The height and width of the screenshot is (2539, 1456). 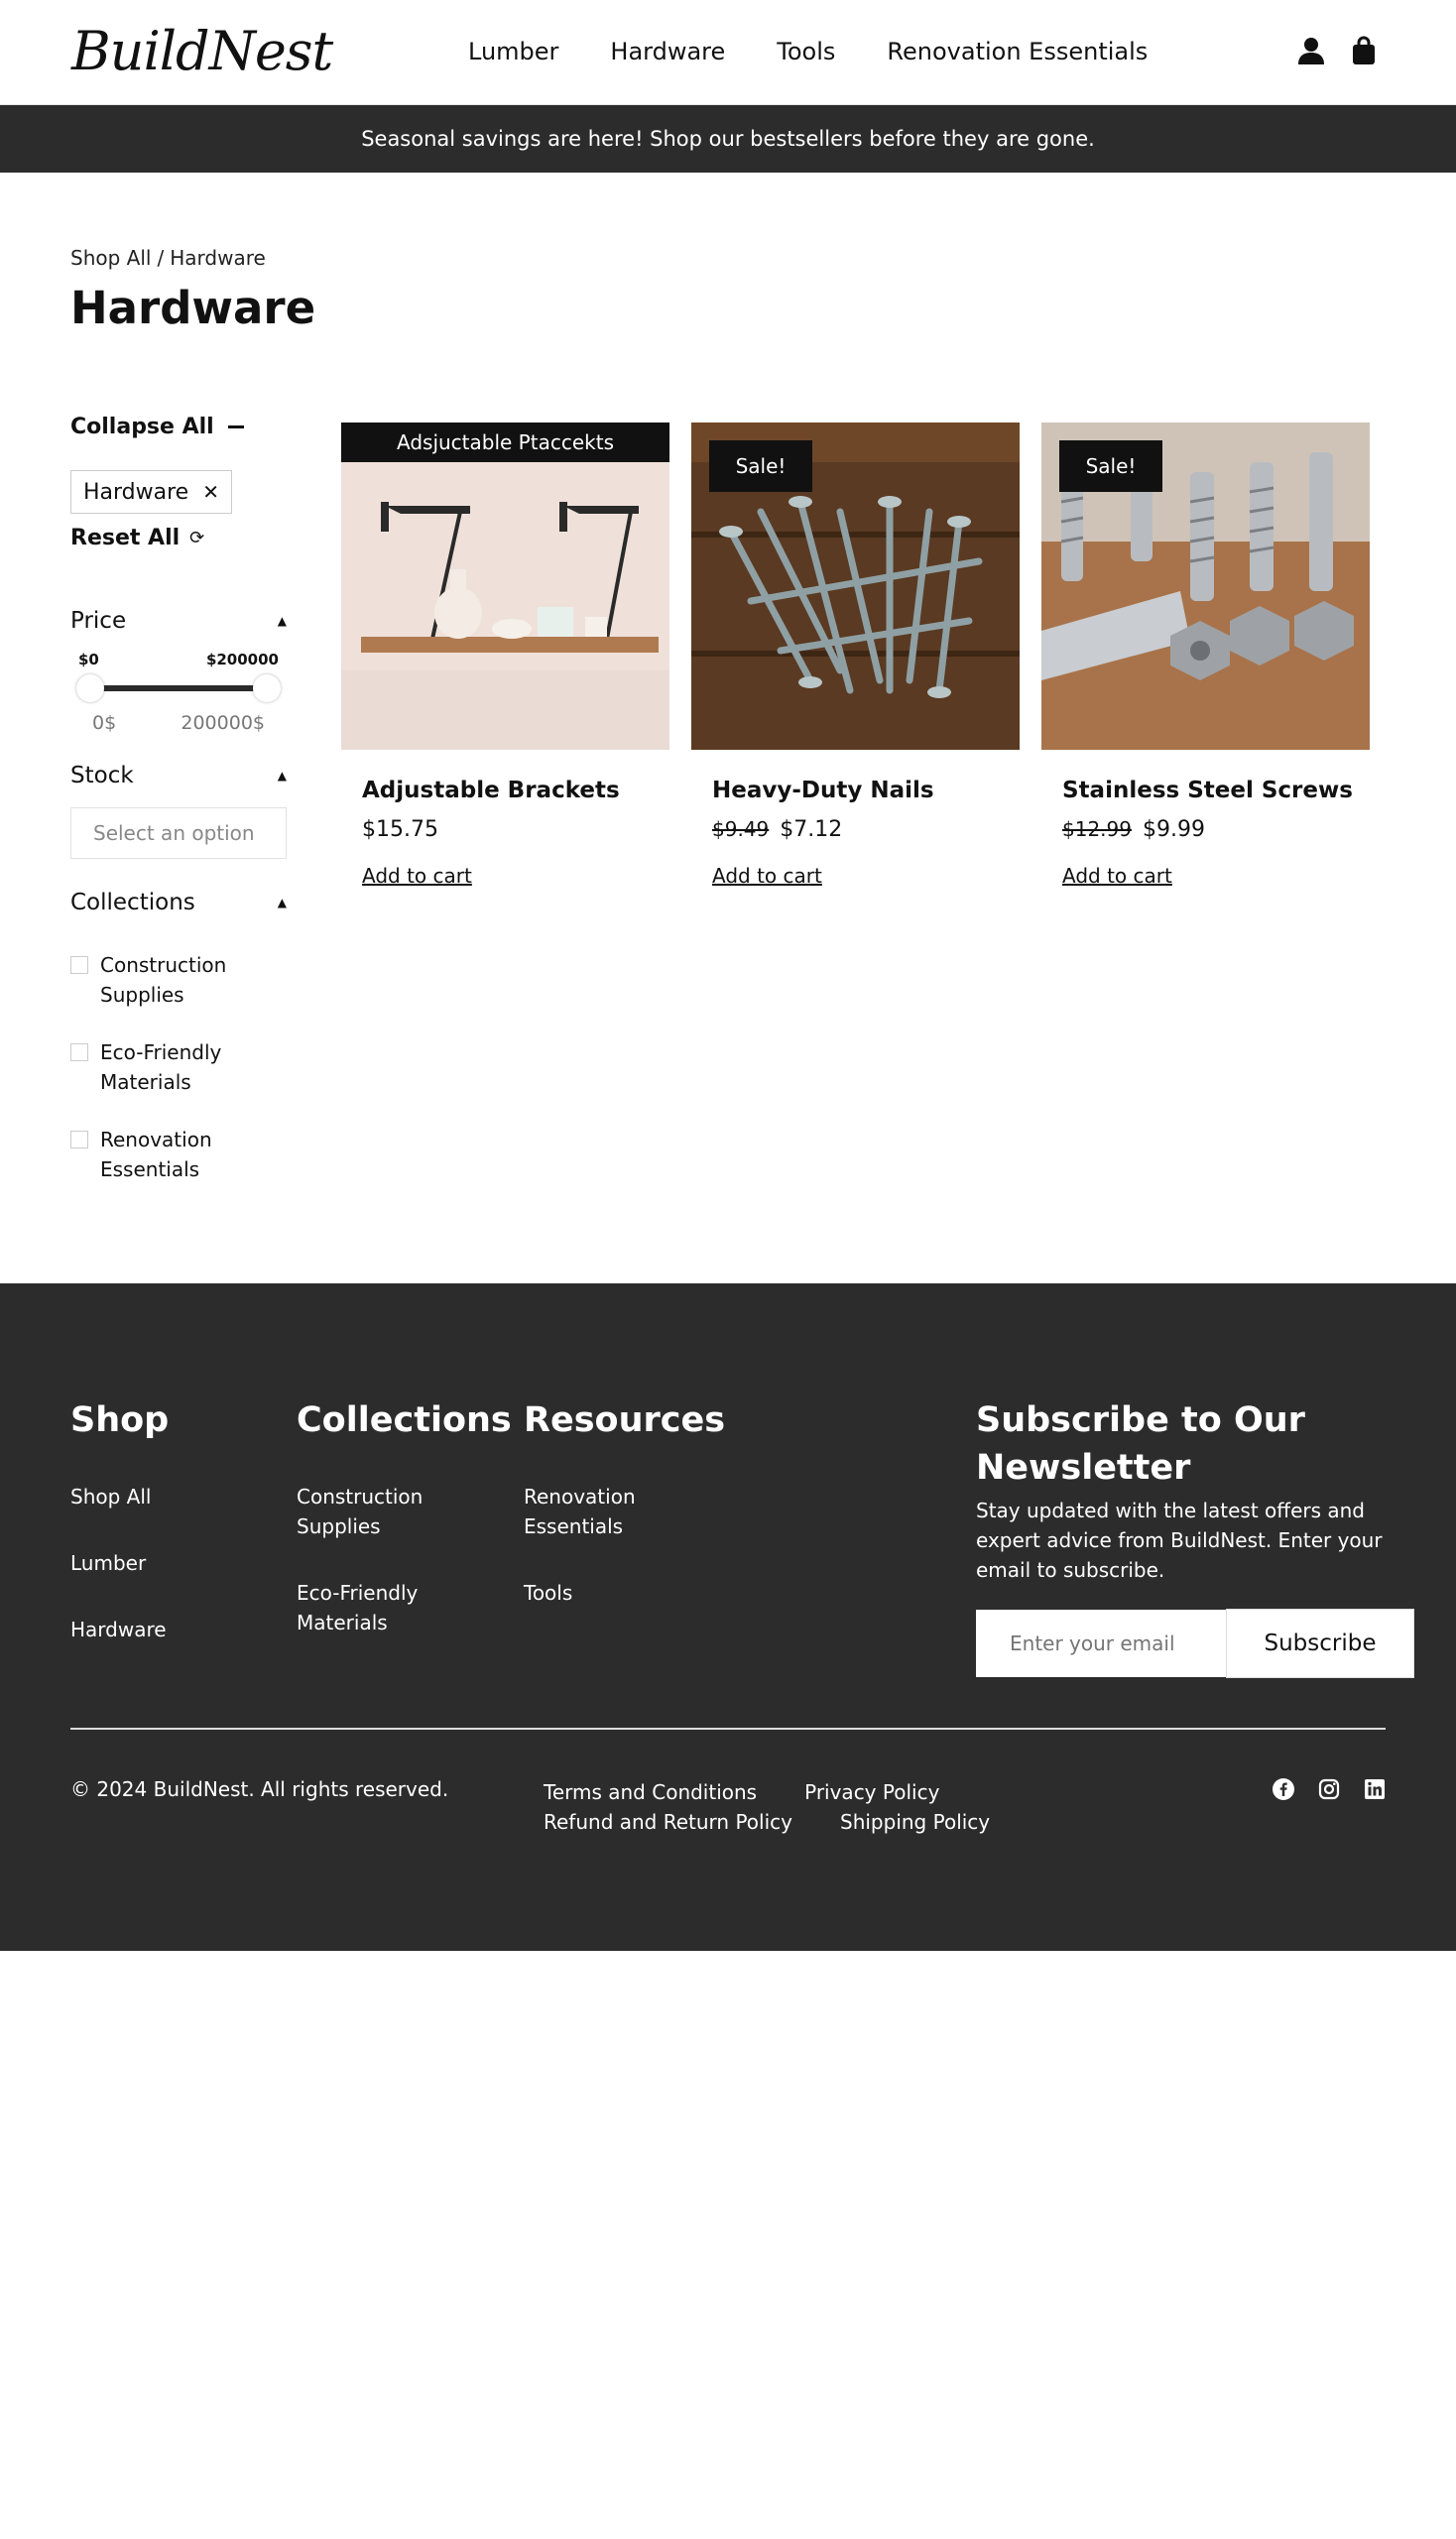 What do you see at coordinates (1338, 51) in the screenshot?
I see `header-actions` at bounding box center [1338, 51].